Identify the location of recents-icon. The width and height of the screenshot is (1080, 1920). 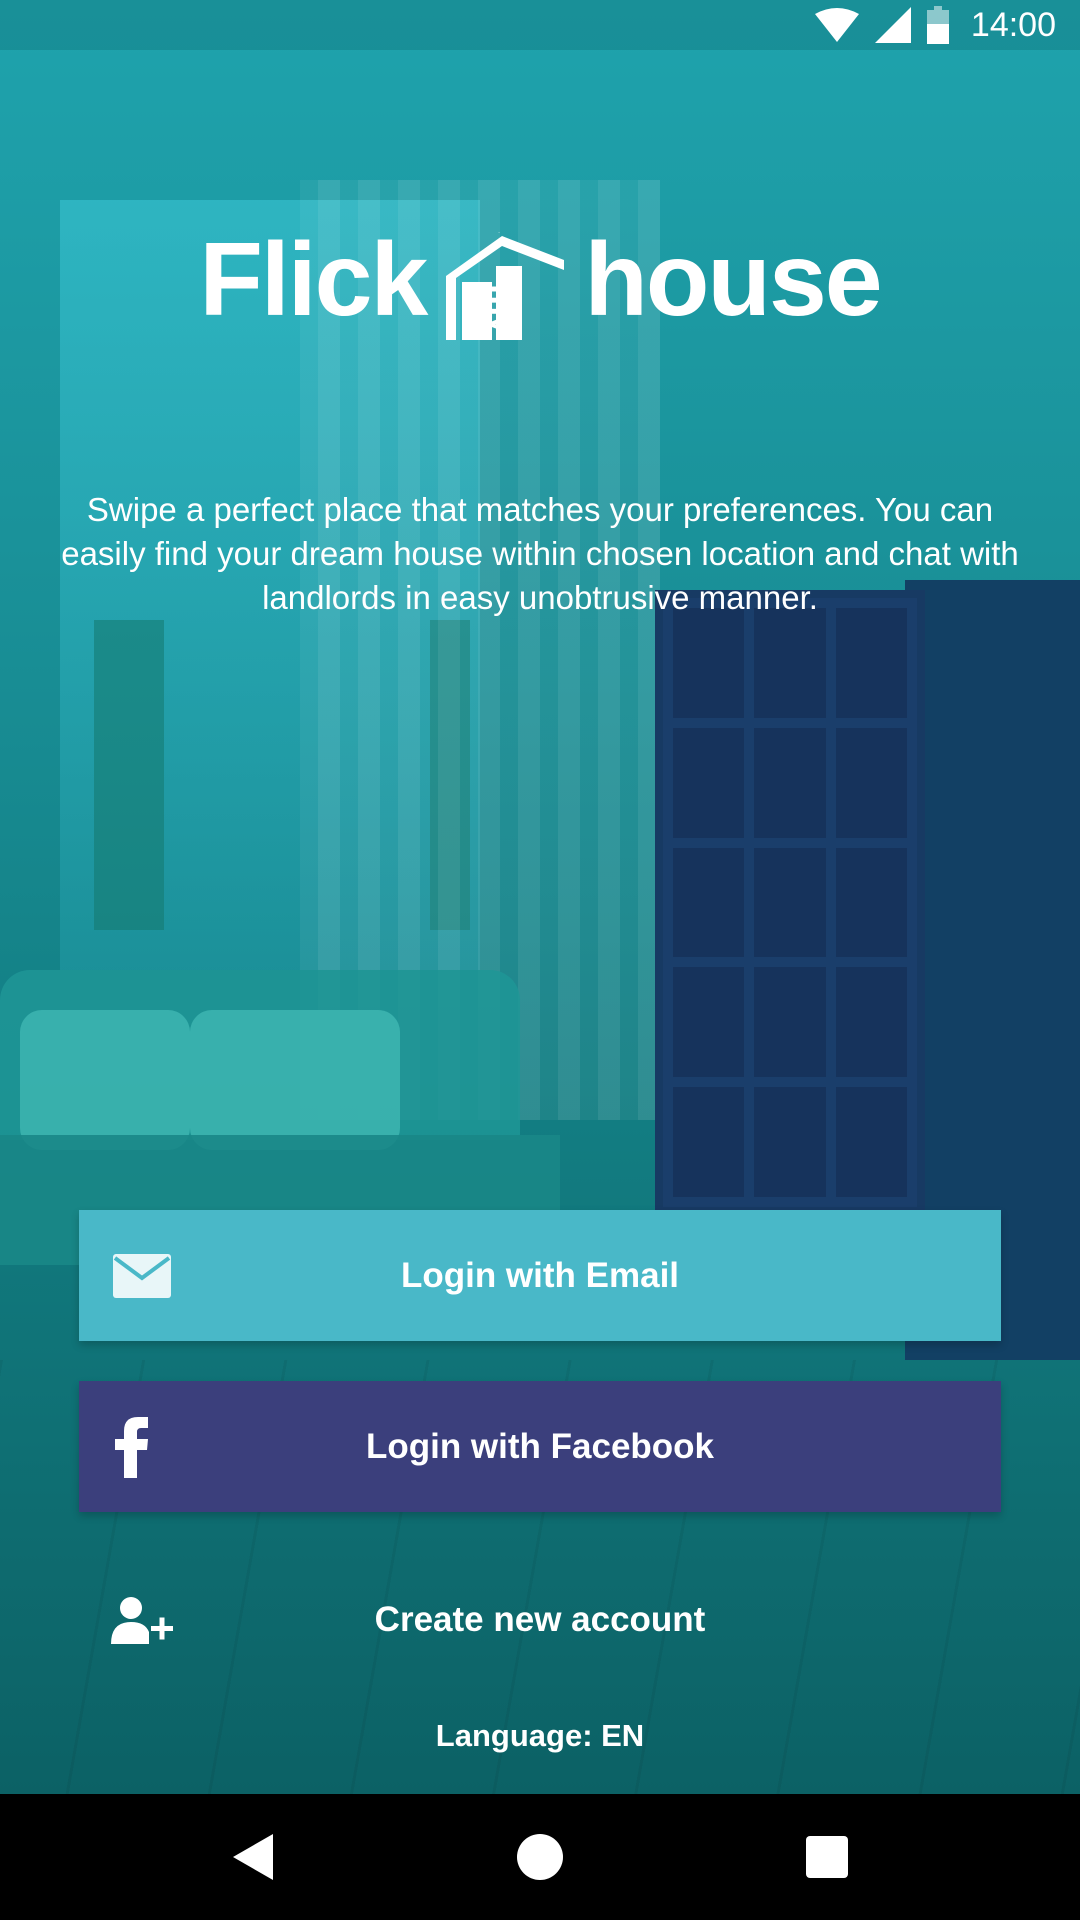
(827, 1857).